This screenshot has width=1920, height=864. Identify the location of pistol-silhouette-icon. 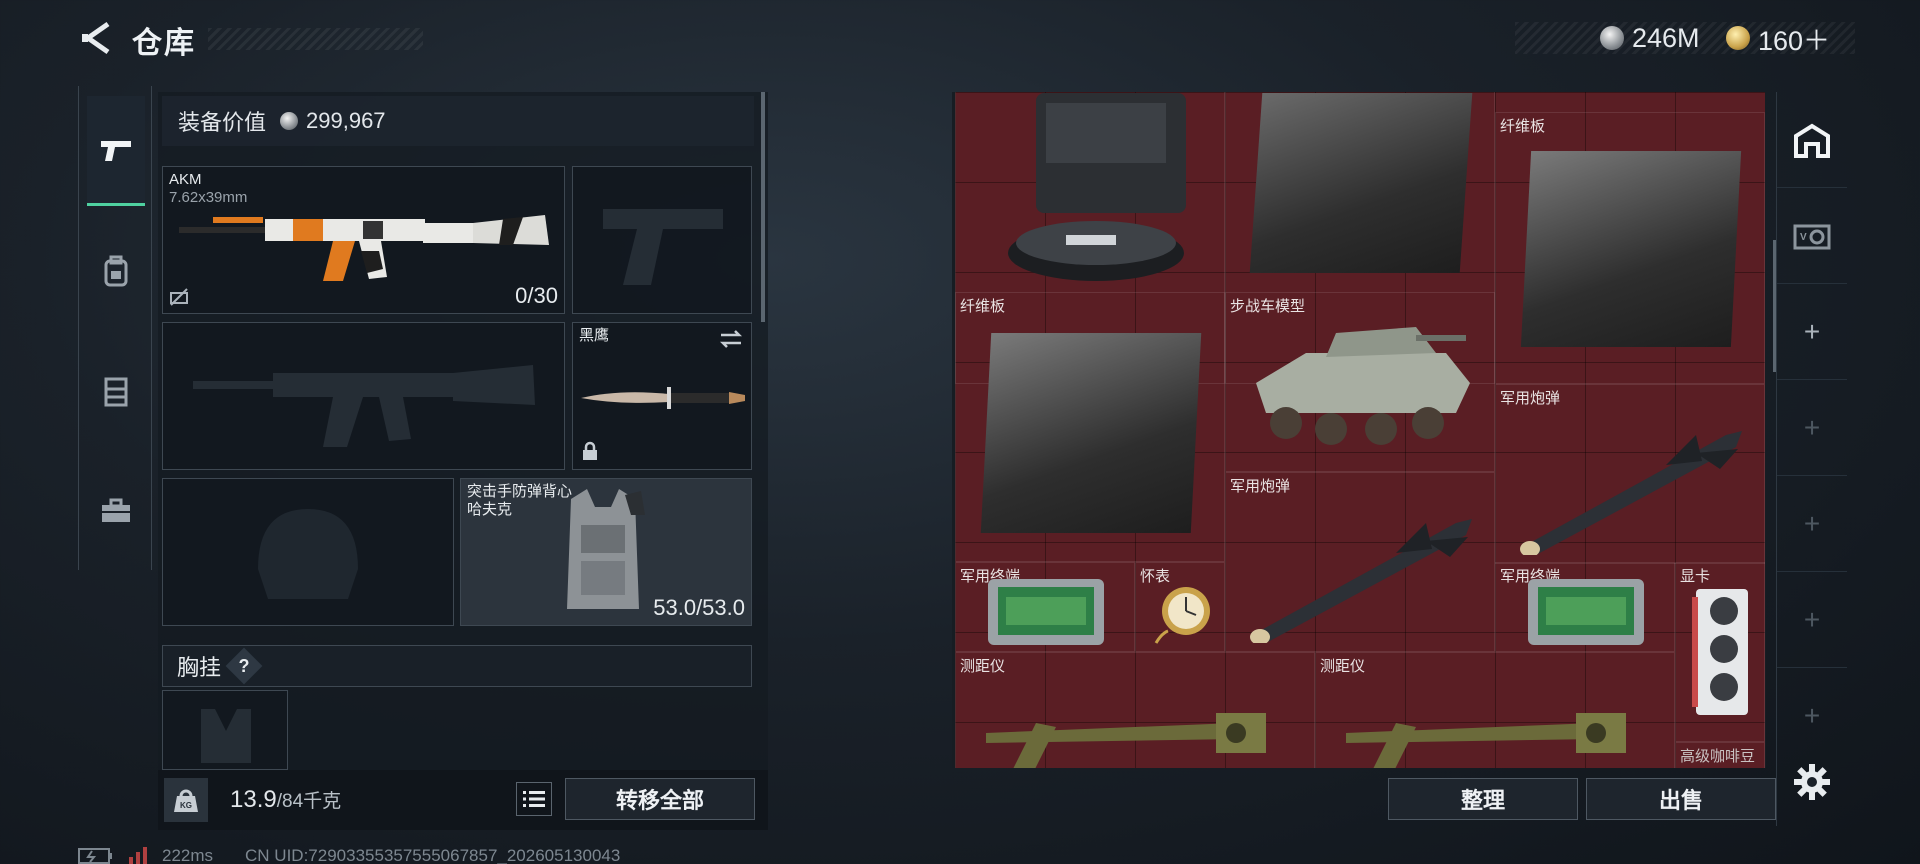
(663, 247).